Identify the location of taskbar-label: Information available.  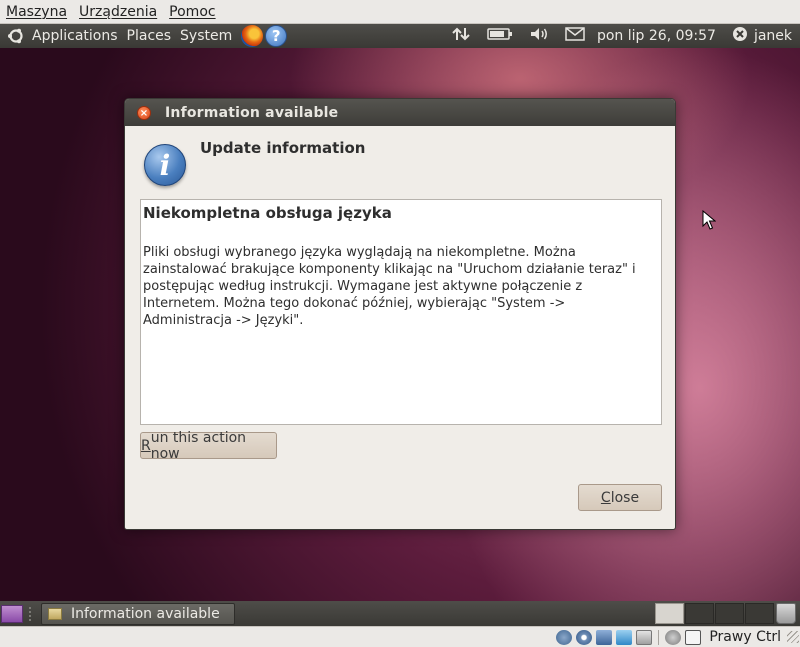
(145, 613).